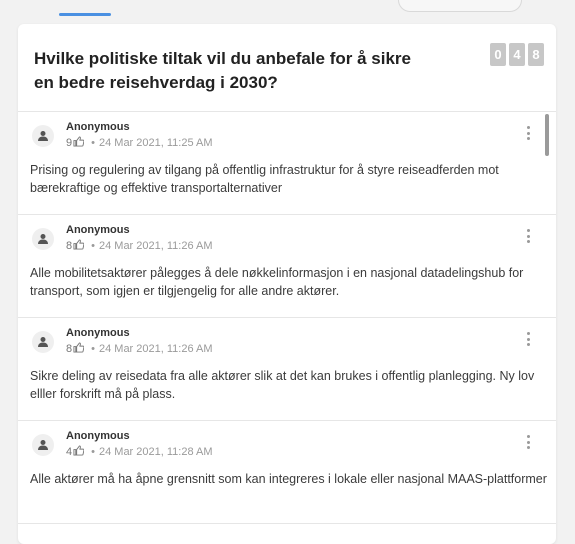 The height and width of the screenshot is (544, 575). What do you see at coordinates (69, 143) in the screenshot?
I see `like-count: 9` at bounding box center [69, 143].